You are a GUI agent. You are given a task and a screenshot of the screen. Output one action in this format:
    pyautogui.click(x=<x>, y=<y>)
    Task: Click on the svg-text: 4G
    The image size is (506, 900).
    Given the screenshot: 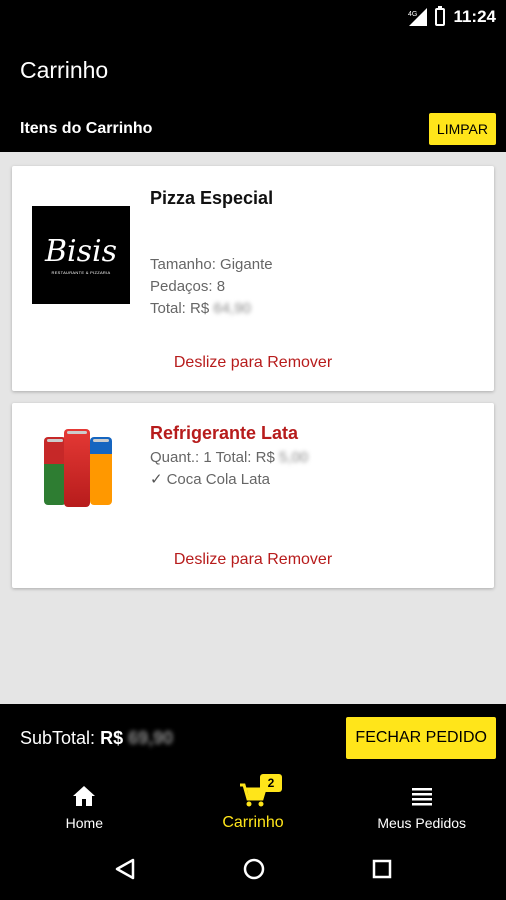 What is the action you would take?
    pyautogui.click(x=412, y=14)
    